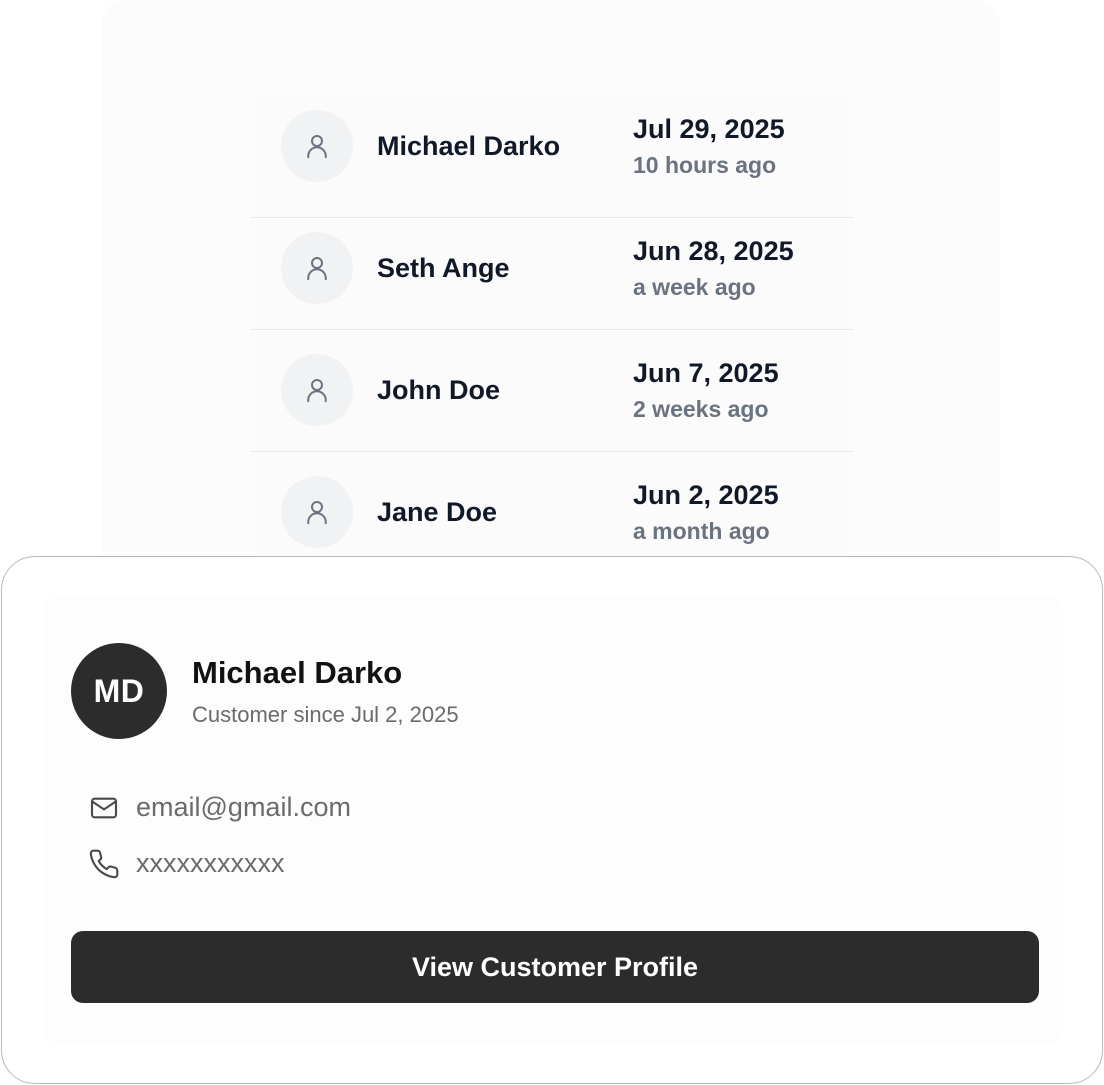 The height and width of the screenshot is (1085, 1104). I want to click on customer-date: Jul 29, 2025, so click(709, 129).